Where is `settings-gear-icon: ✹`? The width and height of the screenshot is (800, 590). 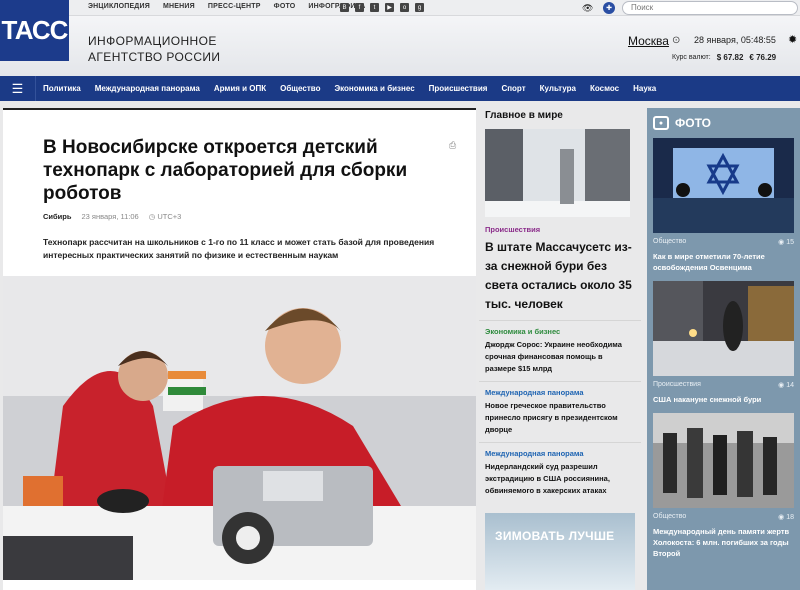 settings-gear-icon: ✹ is located at coordinates (792, 39).